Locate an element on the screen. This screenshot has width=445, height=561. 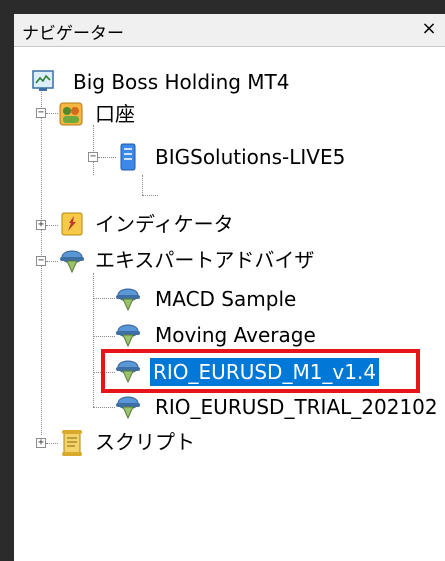
tree-item-ea: Moving Average is located at coordinates (279, 336).